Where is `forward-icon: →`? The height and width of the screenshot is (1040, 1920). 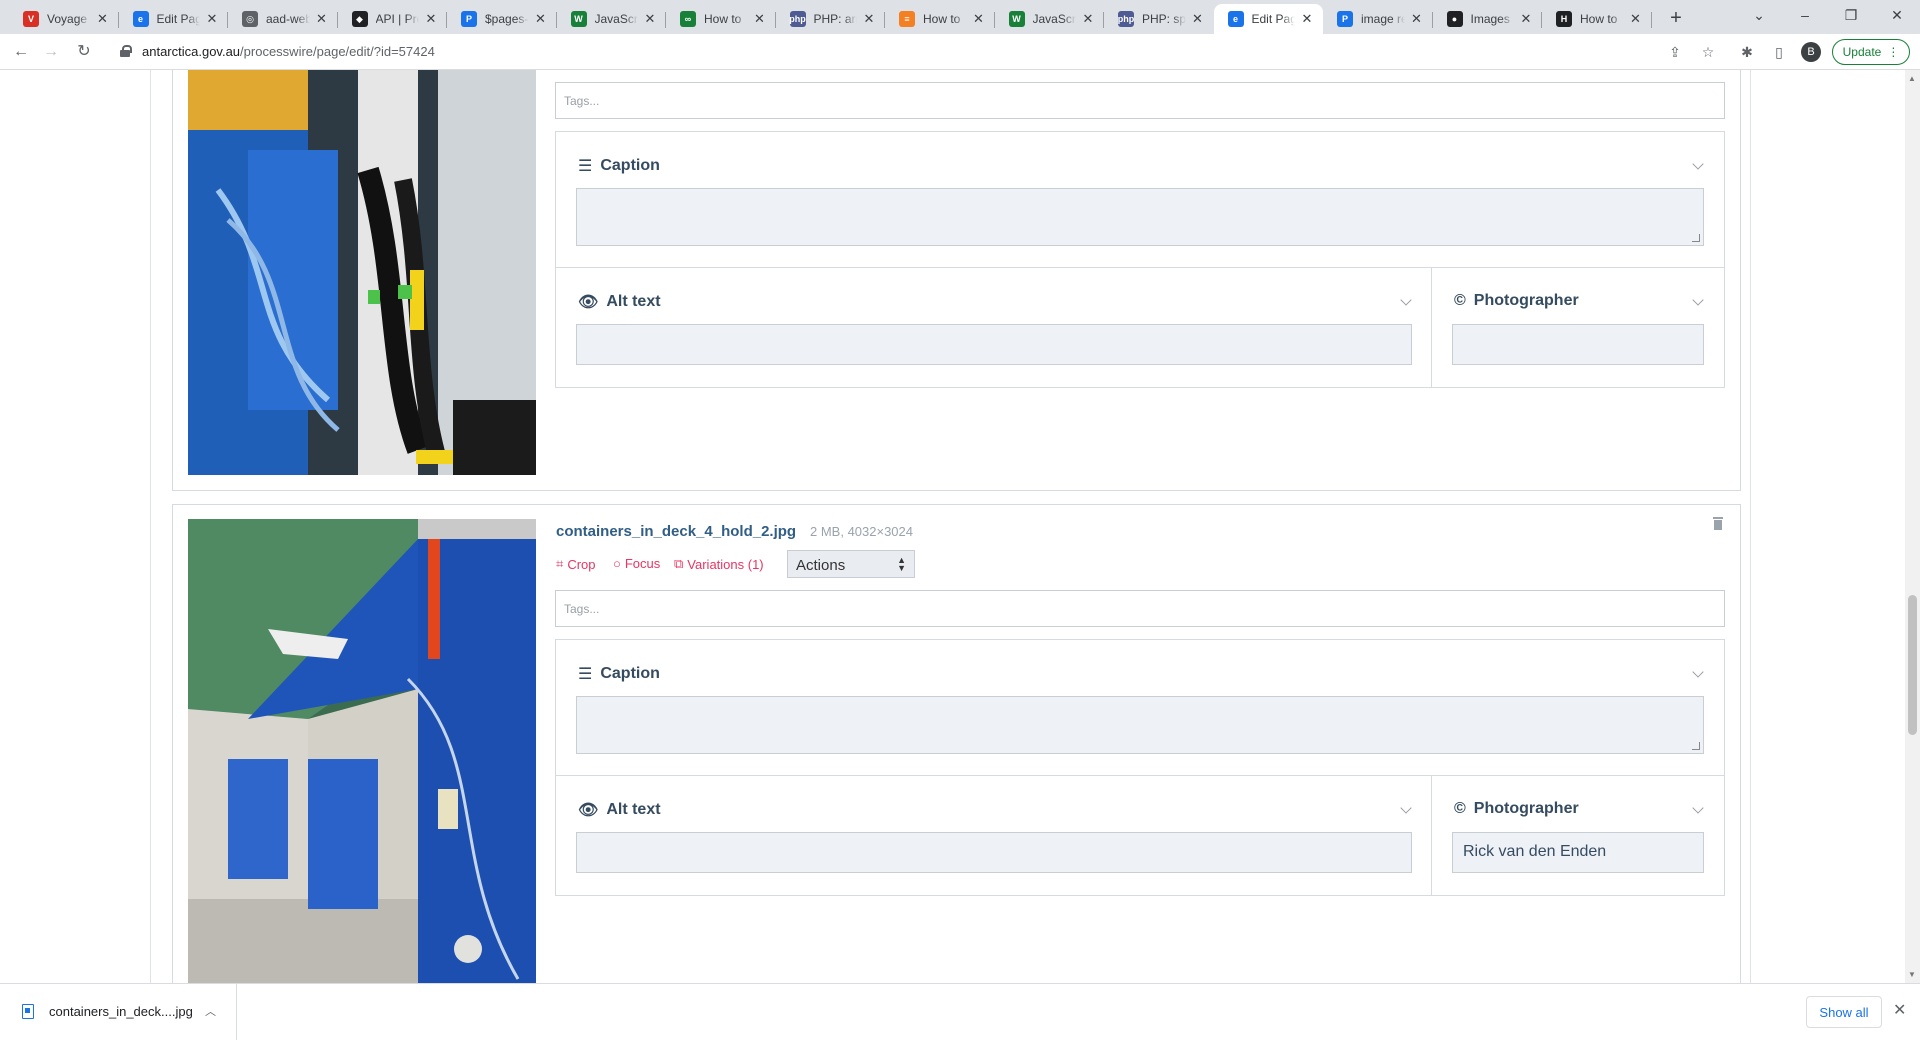
forward-icon: → is located at coordinates (51, 52).